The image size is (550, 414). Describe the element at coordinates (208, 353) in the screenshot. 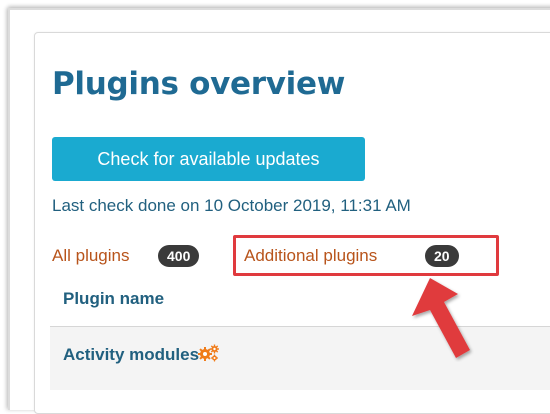

I see `gears-icon` at that location.